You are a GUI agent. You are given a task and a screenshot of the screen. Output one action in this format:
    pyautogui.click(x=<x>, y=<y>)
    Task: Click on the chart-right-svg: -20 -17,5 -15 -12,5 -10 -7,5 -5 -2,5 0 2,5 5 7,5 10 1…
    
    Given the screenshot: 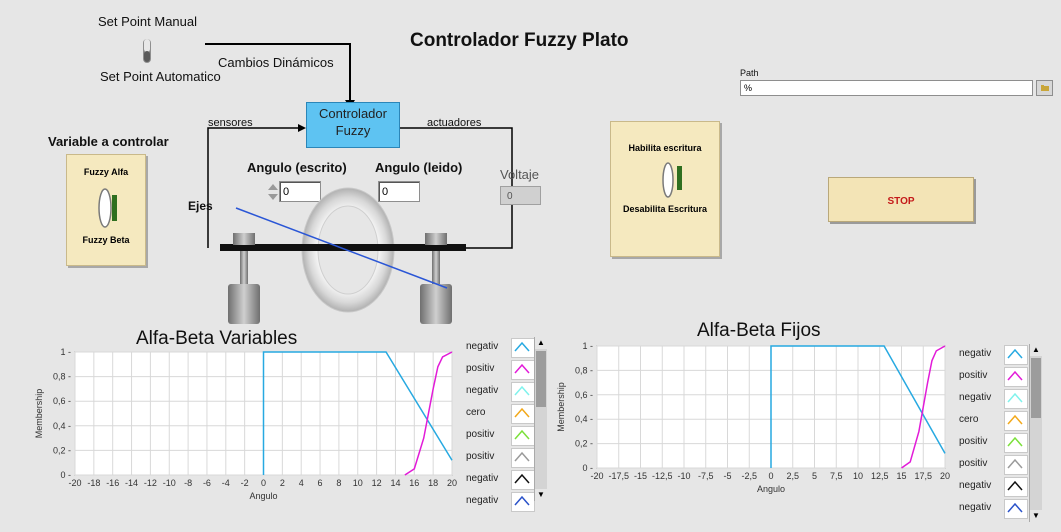 What is the action you would take?
    pyautogui.click(x=750, y=433)
    